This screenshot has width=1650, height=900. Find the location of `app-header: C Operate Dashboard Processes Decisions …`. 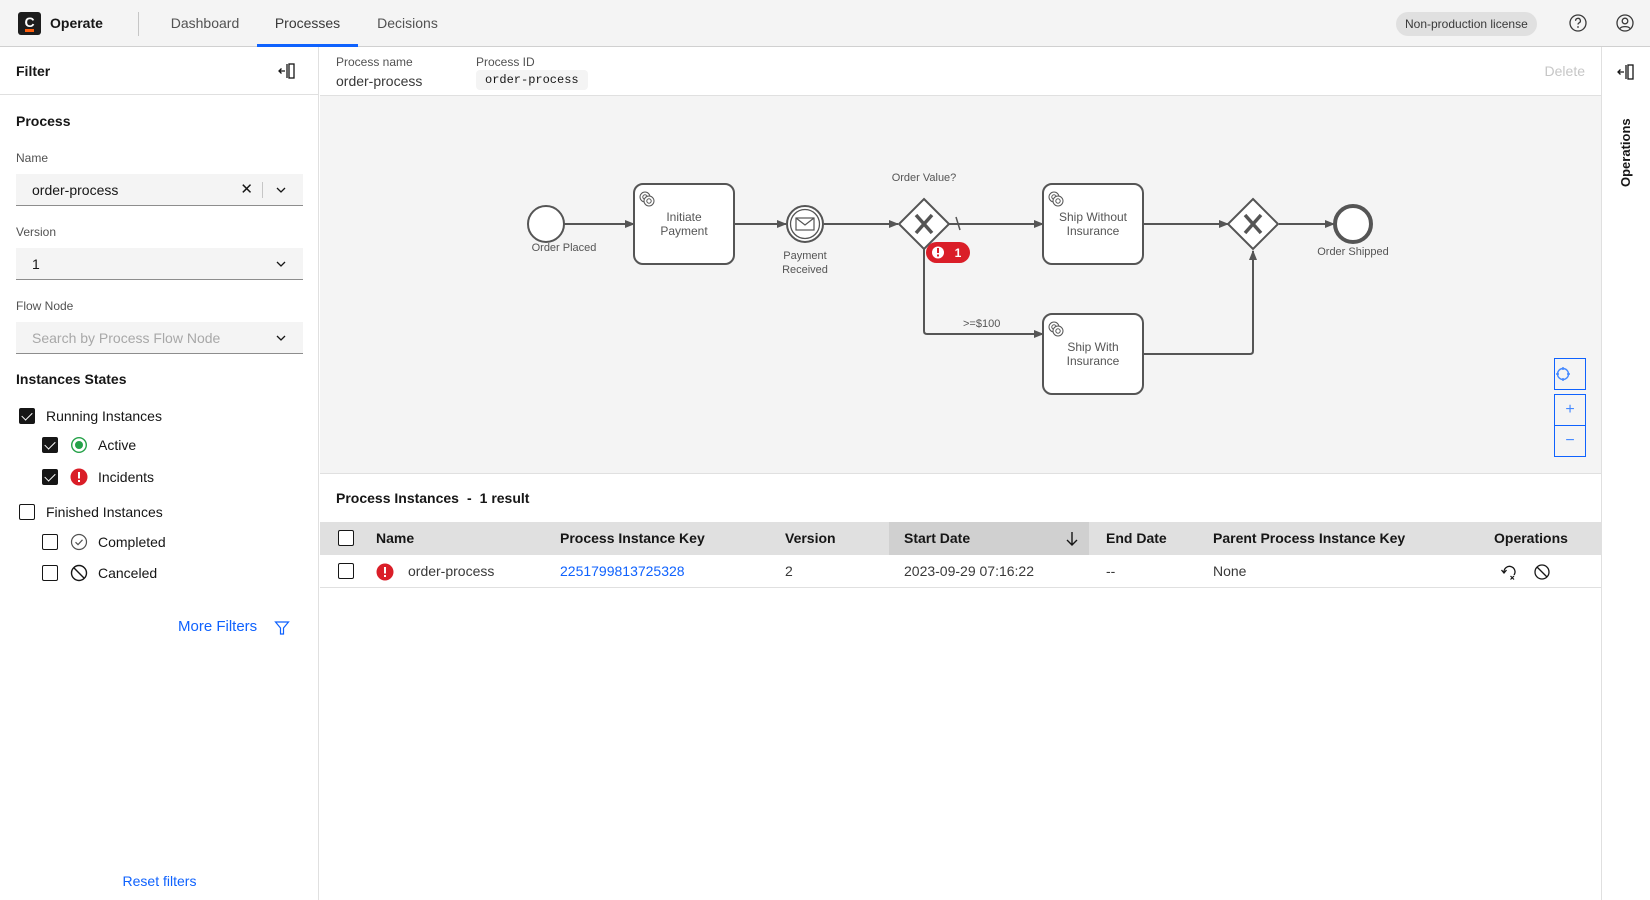

app-header: C Operate Dashboard Processes Decisions … is located at coordinates (825, 23).